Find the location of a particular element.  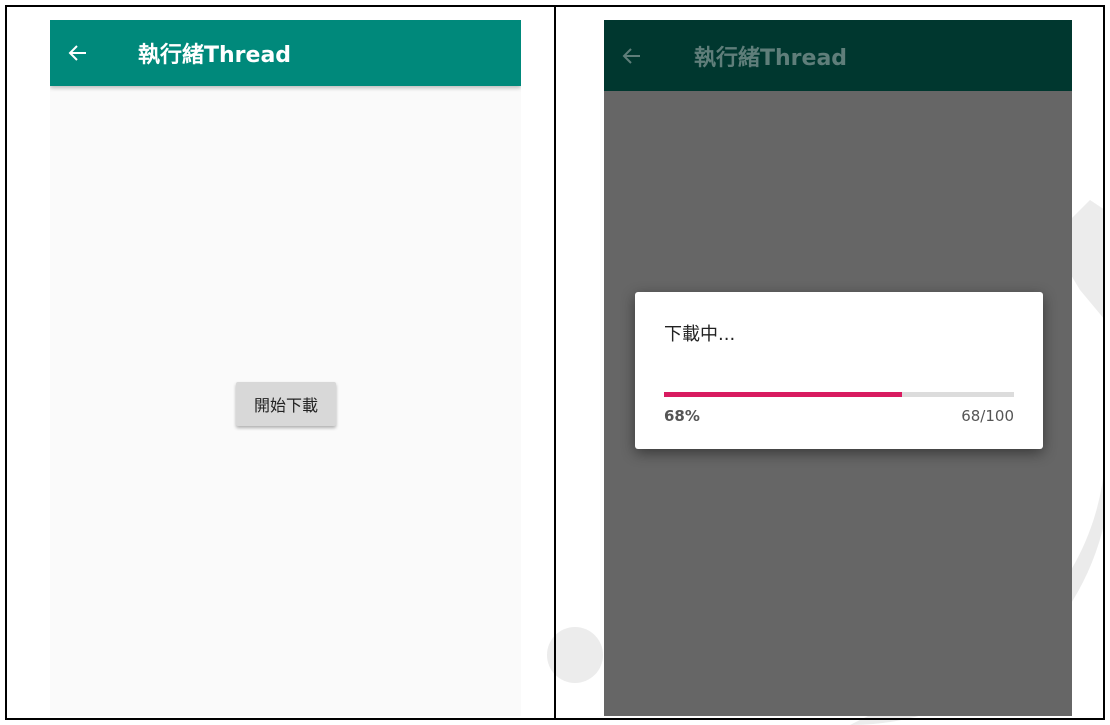

progress-percent: 68% is located at coordinates (682, 416).